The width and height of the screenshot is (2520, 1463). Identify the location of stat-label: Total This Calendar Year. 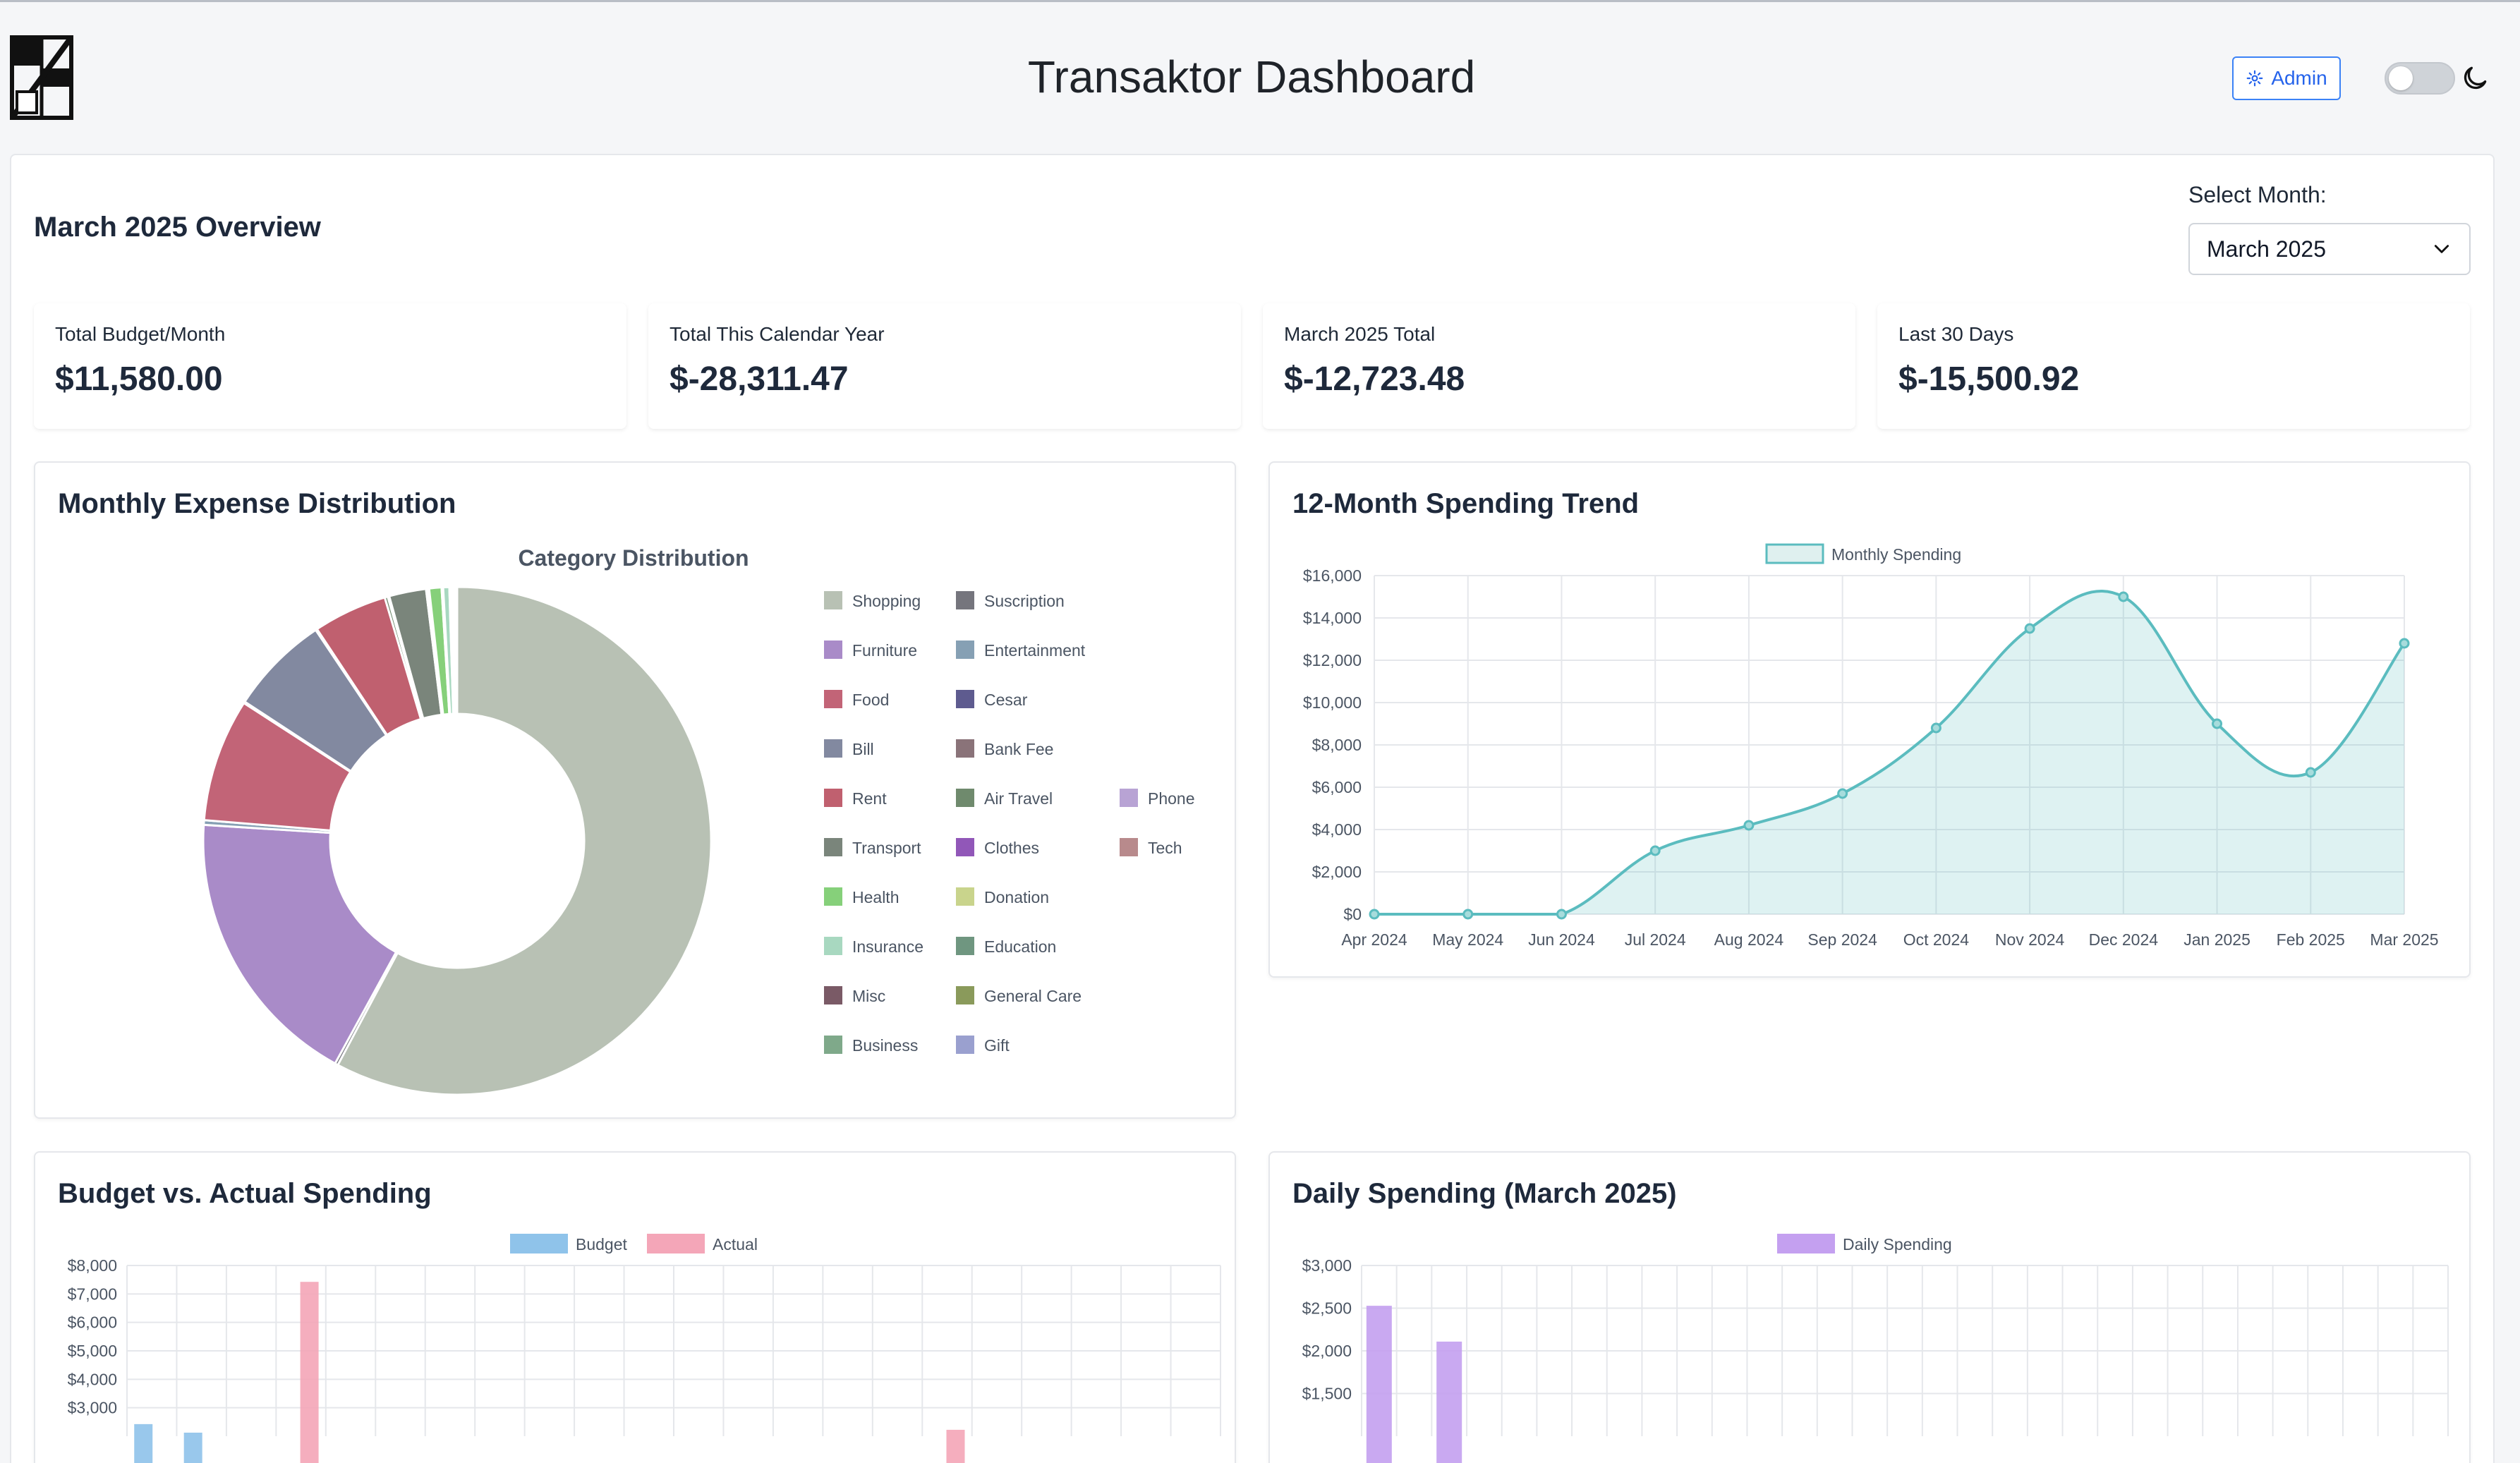
(778, 334).